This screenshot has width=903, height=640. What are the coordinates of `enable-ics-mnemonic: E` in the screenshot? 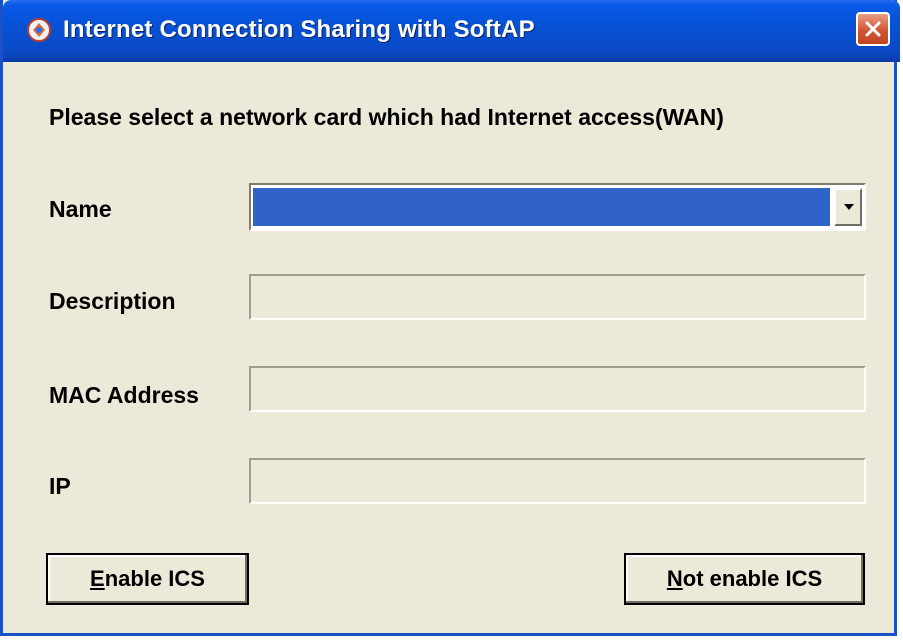 It's located at (97, 578).